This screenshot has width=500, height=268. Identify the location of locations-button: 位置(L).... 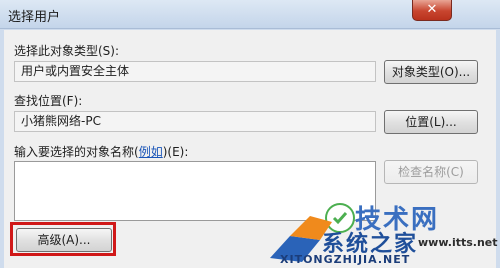
(431, 122).